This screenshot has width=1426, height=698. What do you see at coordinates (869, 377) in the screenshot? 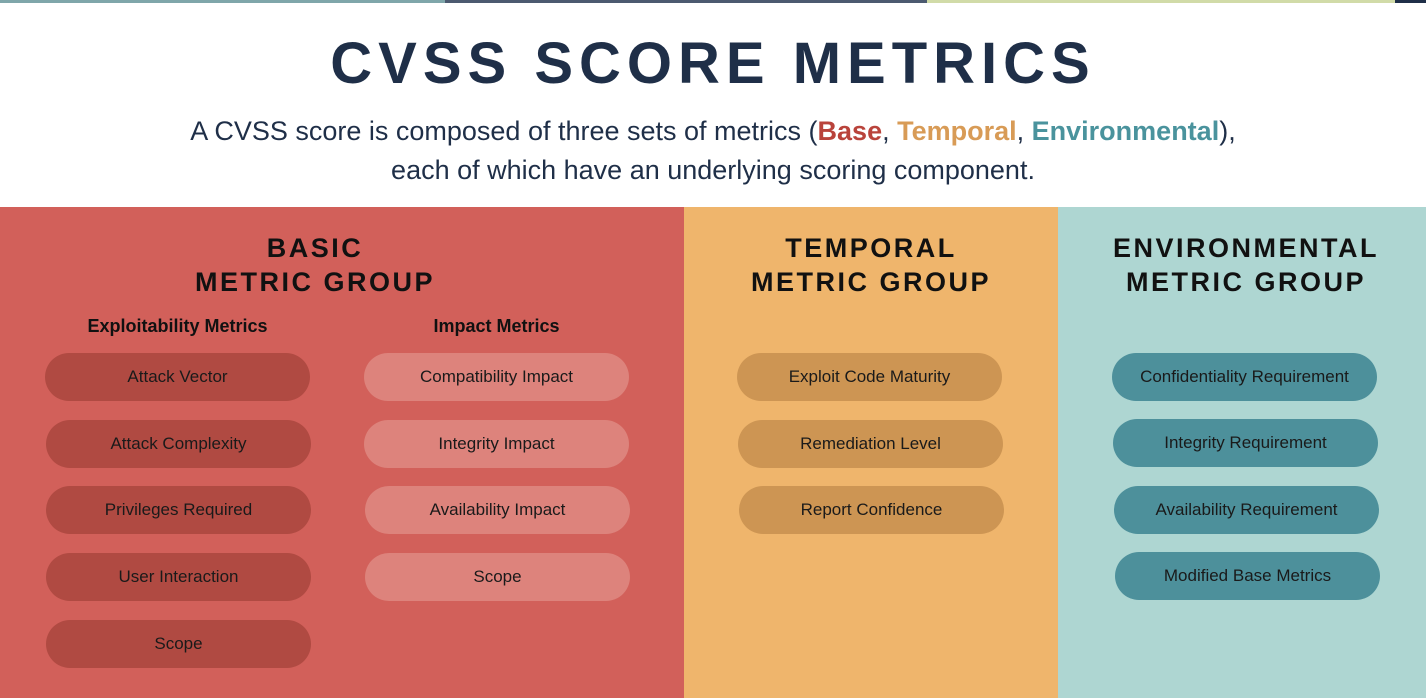
I see `metric-exploit-code-maturity: Exploit Code Maturity` at bounding box center [869, 377].